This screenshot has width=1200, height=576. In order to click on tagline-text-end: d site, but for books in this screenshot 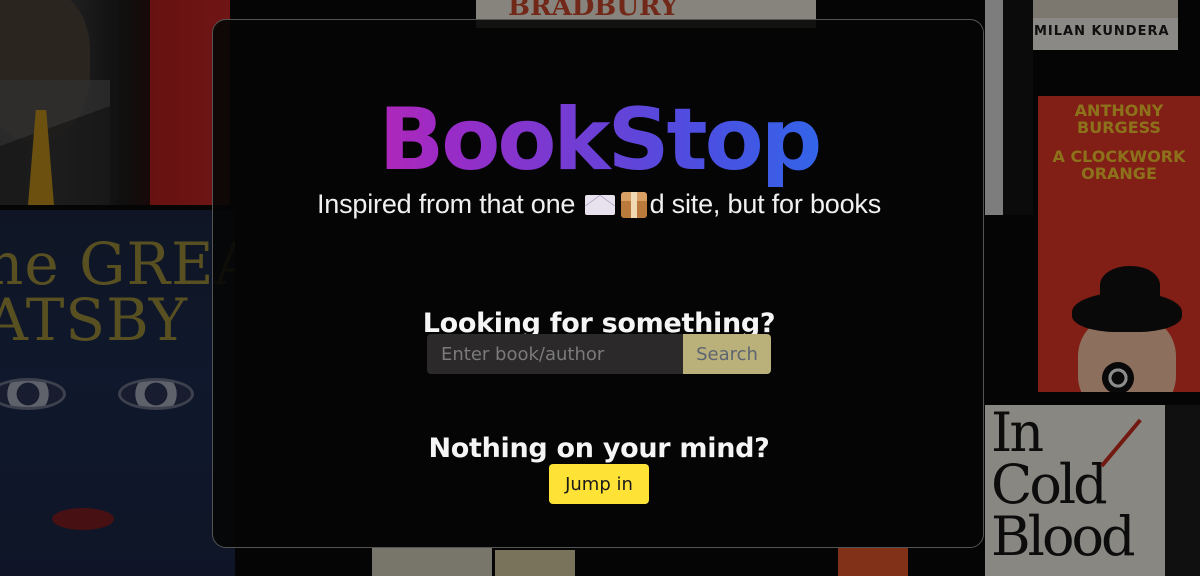, I will do `click(765, 204)`.